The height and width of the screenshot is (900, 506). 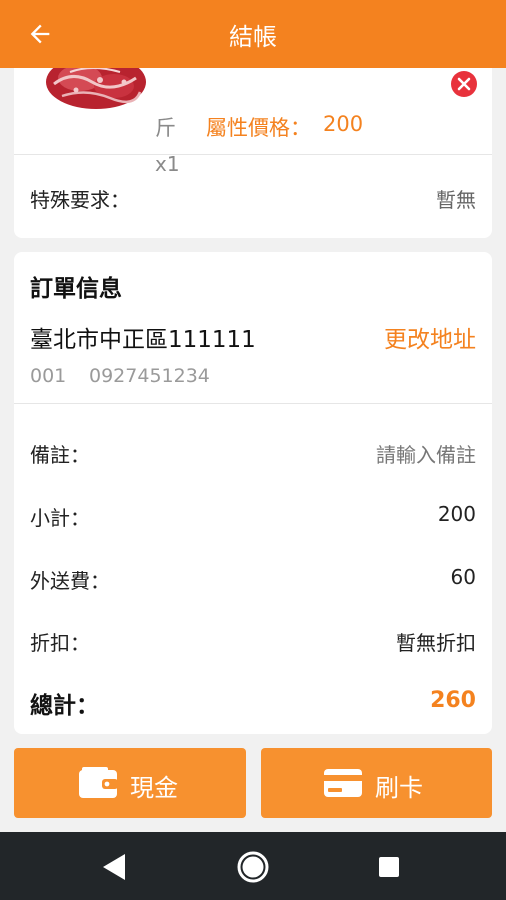 I want to click on nav-back-icon, so click(x=114, y=867).